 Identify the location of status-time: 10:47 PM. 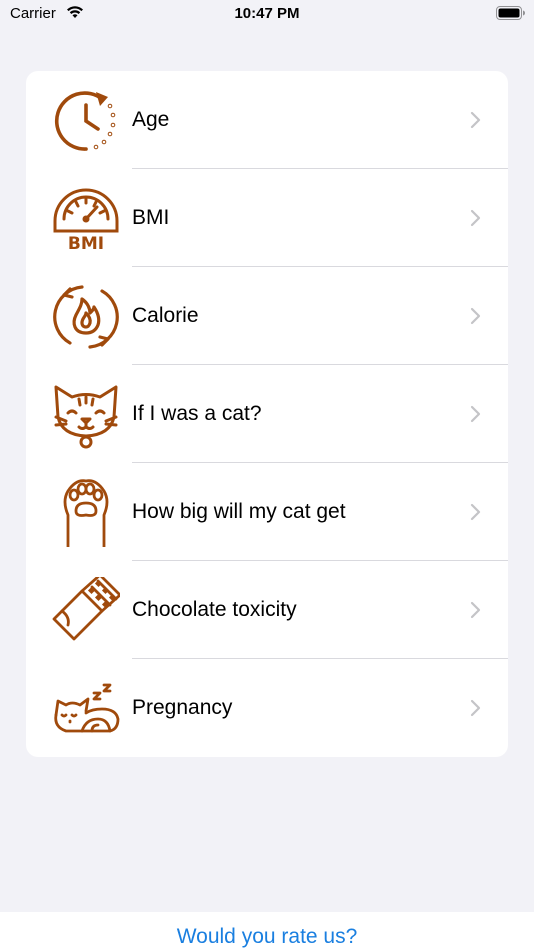
(267, 13).